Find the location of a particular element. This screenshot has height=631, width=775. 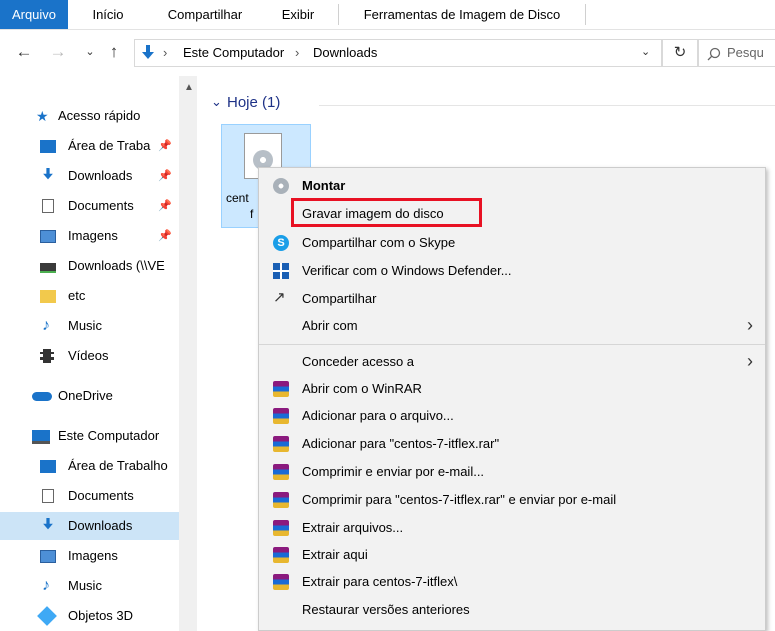

desktop-icon is located at coordinates (48, 146).